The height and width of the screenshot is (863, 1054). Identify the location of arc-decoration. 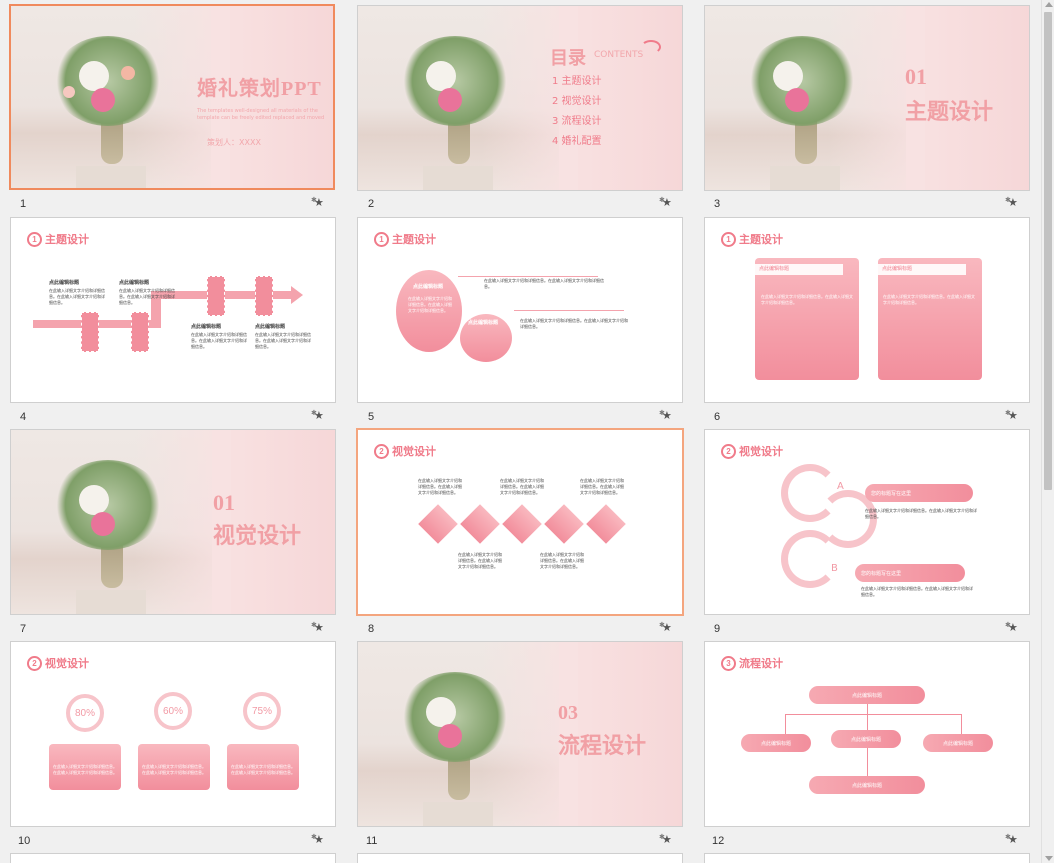
(651, 47).